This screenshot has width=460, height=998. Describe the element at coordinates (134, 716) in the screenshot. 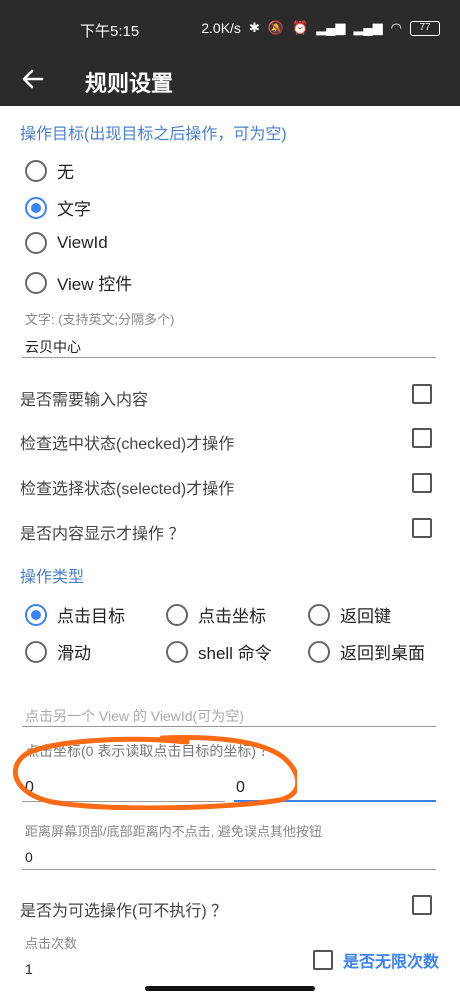

I see `viewid-input: 点击另一个 View 的 ViewId(可为空)` at that location.